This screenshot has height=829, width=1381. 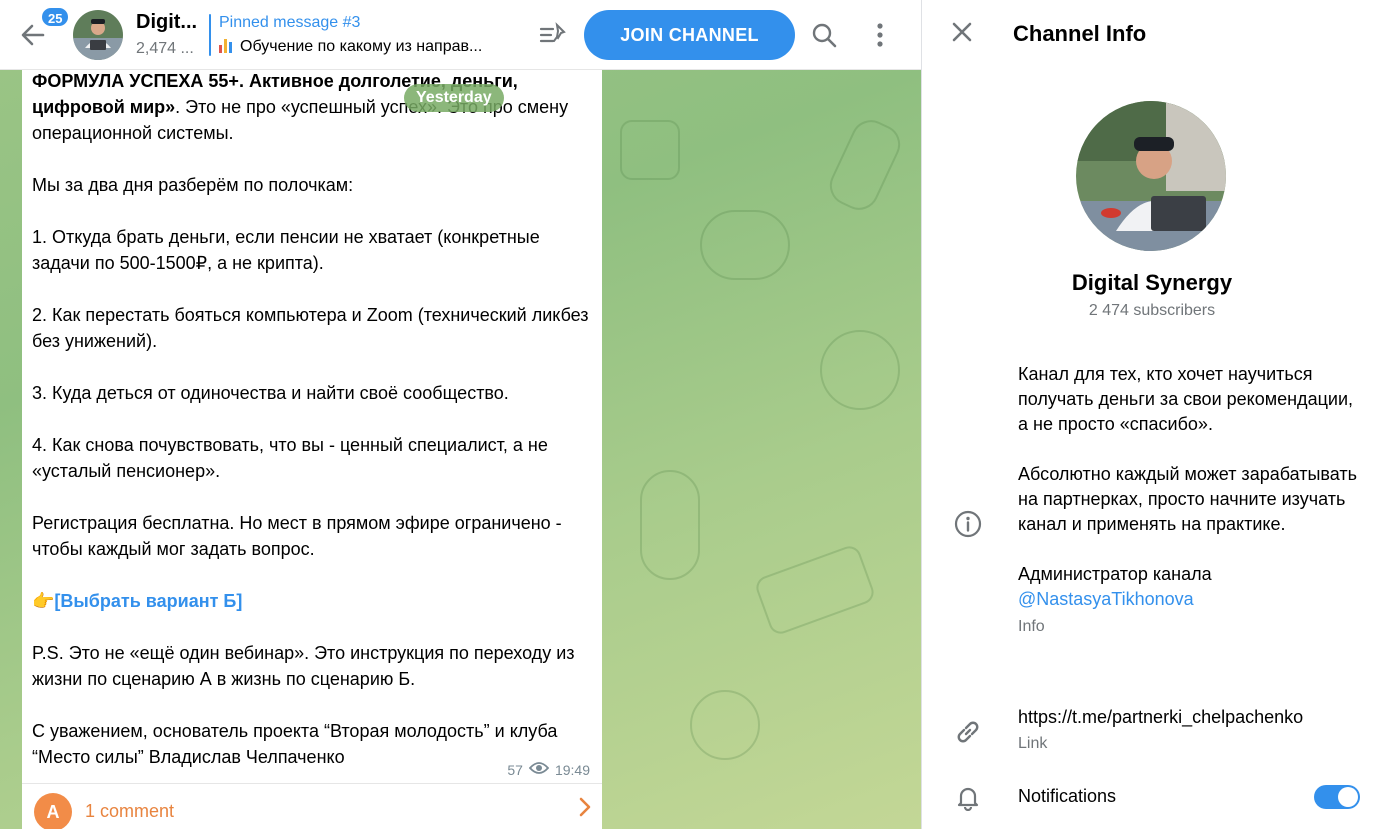 I want to click on link-row-label: Link, so click(x=1033, y=743).